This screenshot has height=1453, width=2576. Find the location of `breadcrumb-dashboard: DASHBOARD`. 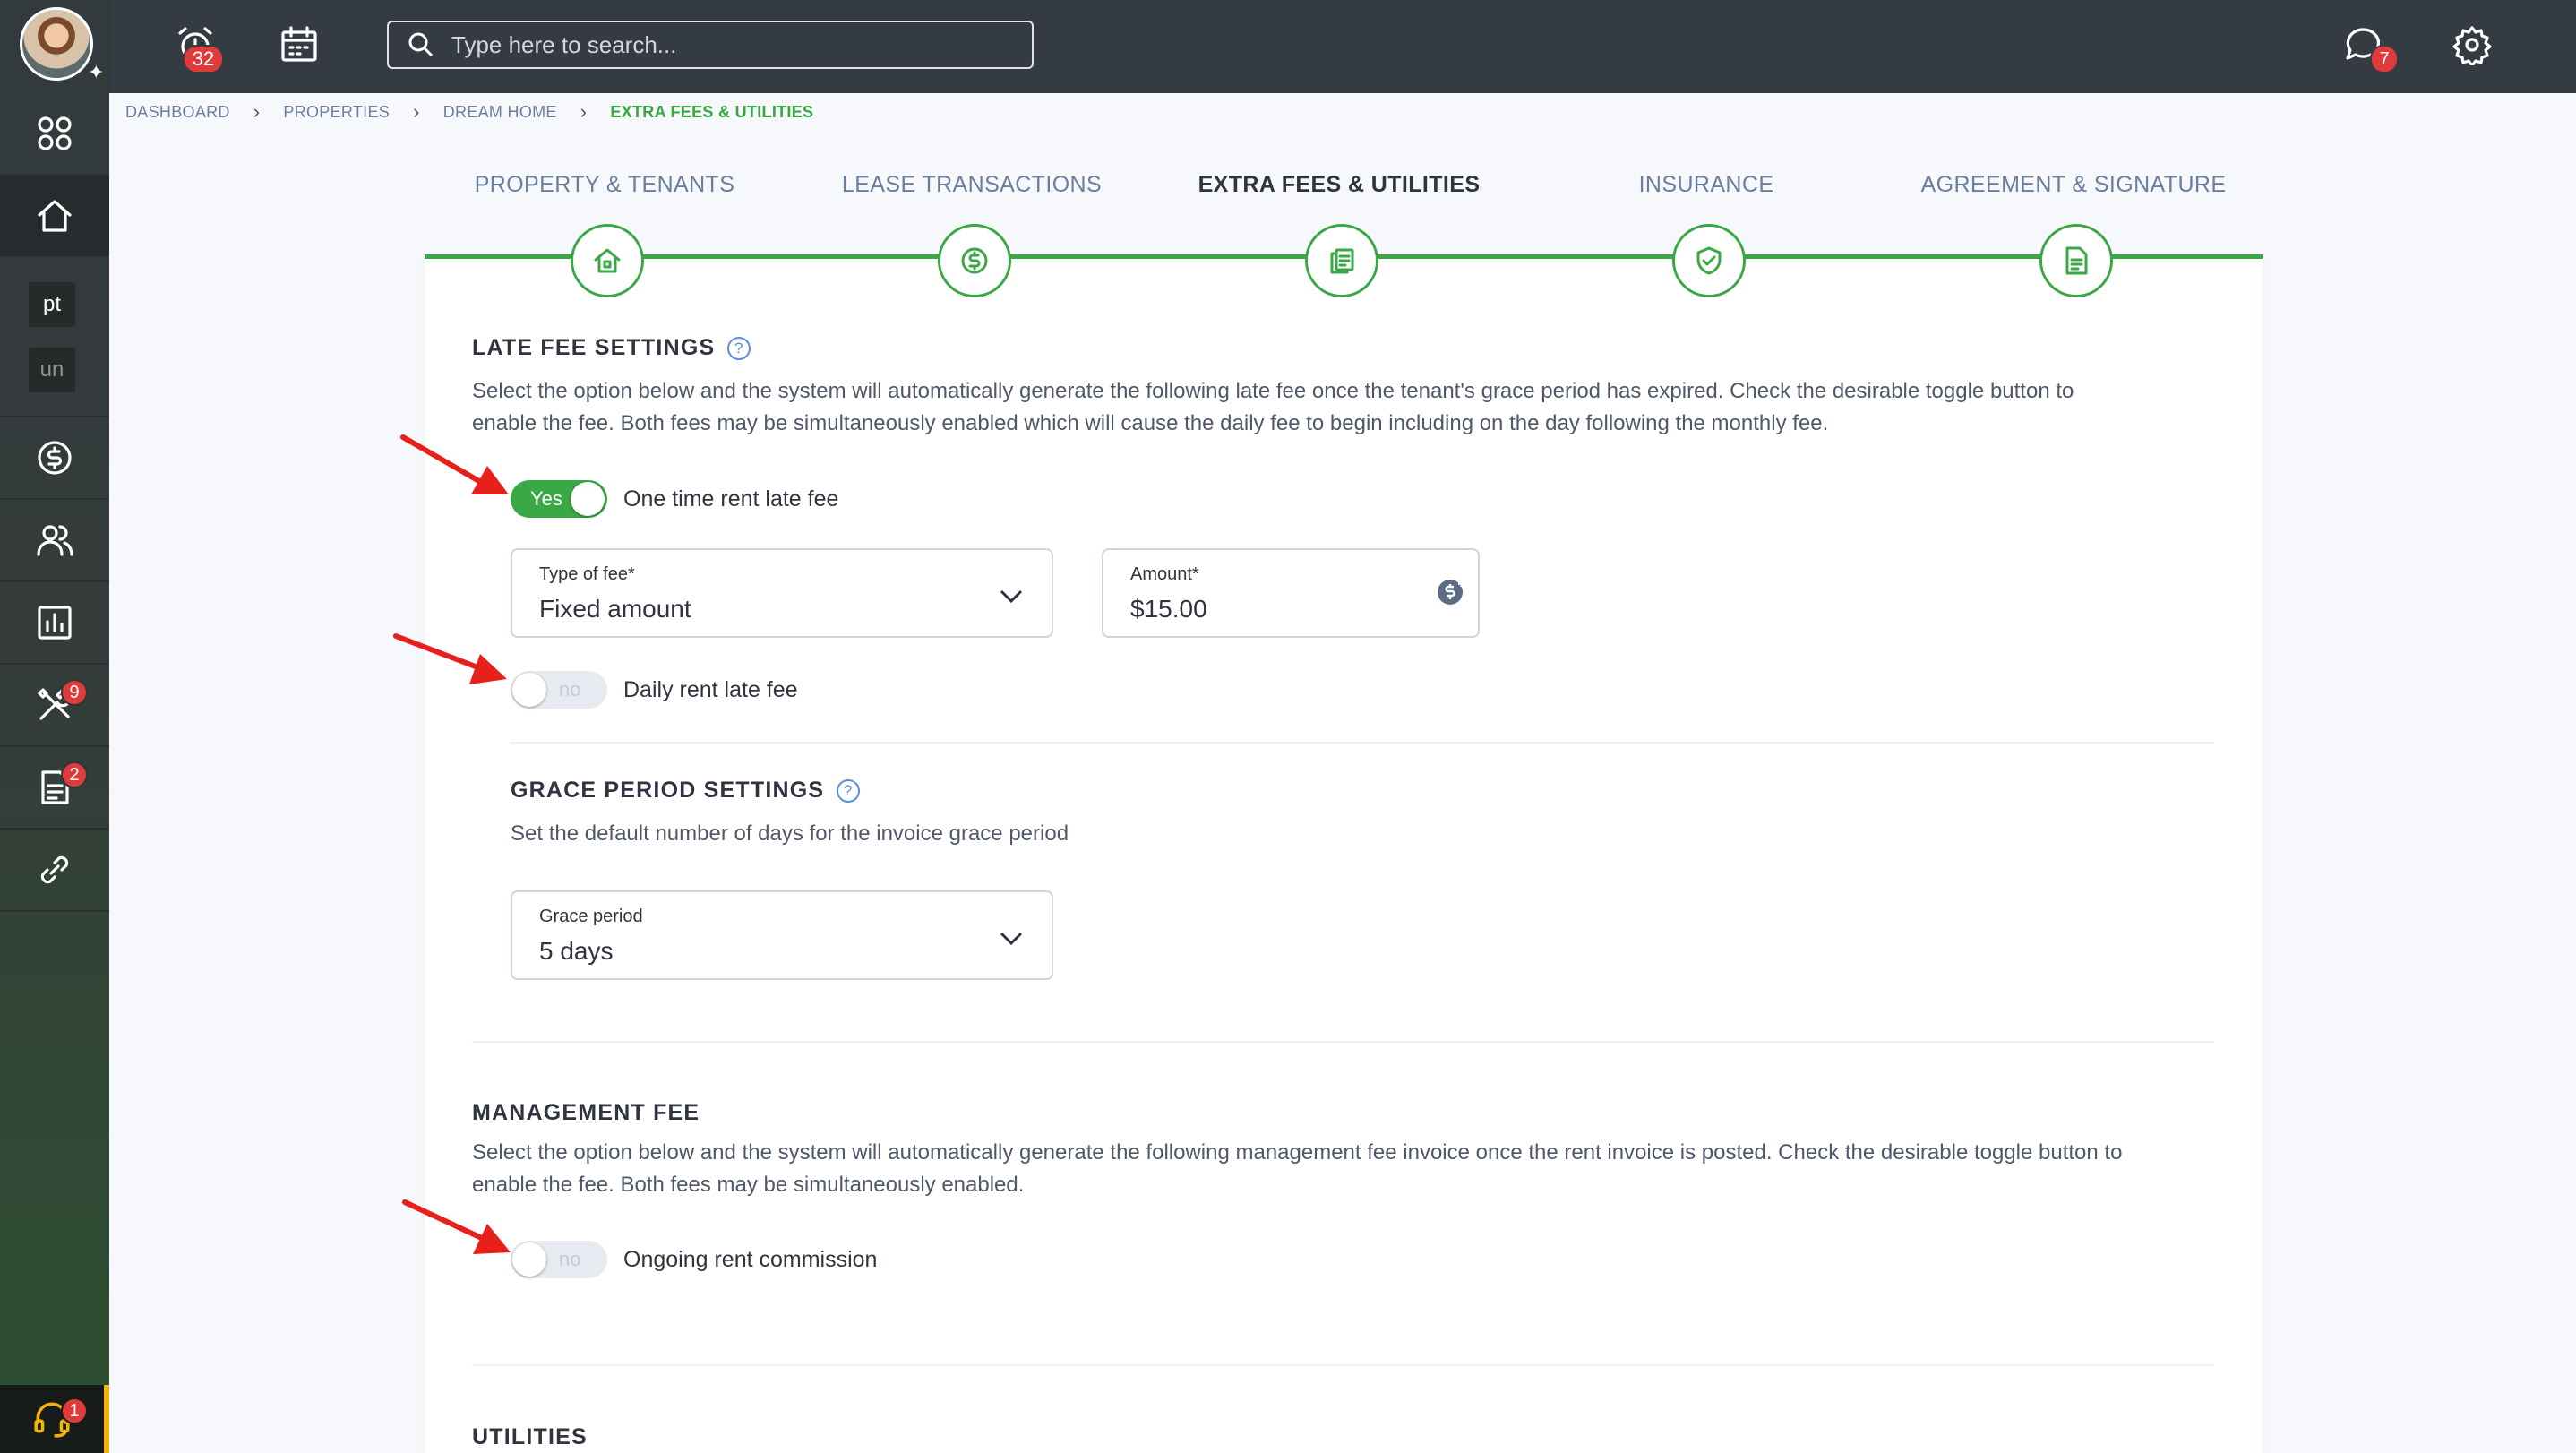

breadcrumb-dashboard: DASHBOARD is located at coordinates (177, 113).